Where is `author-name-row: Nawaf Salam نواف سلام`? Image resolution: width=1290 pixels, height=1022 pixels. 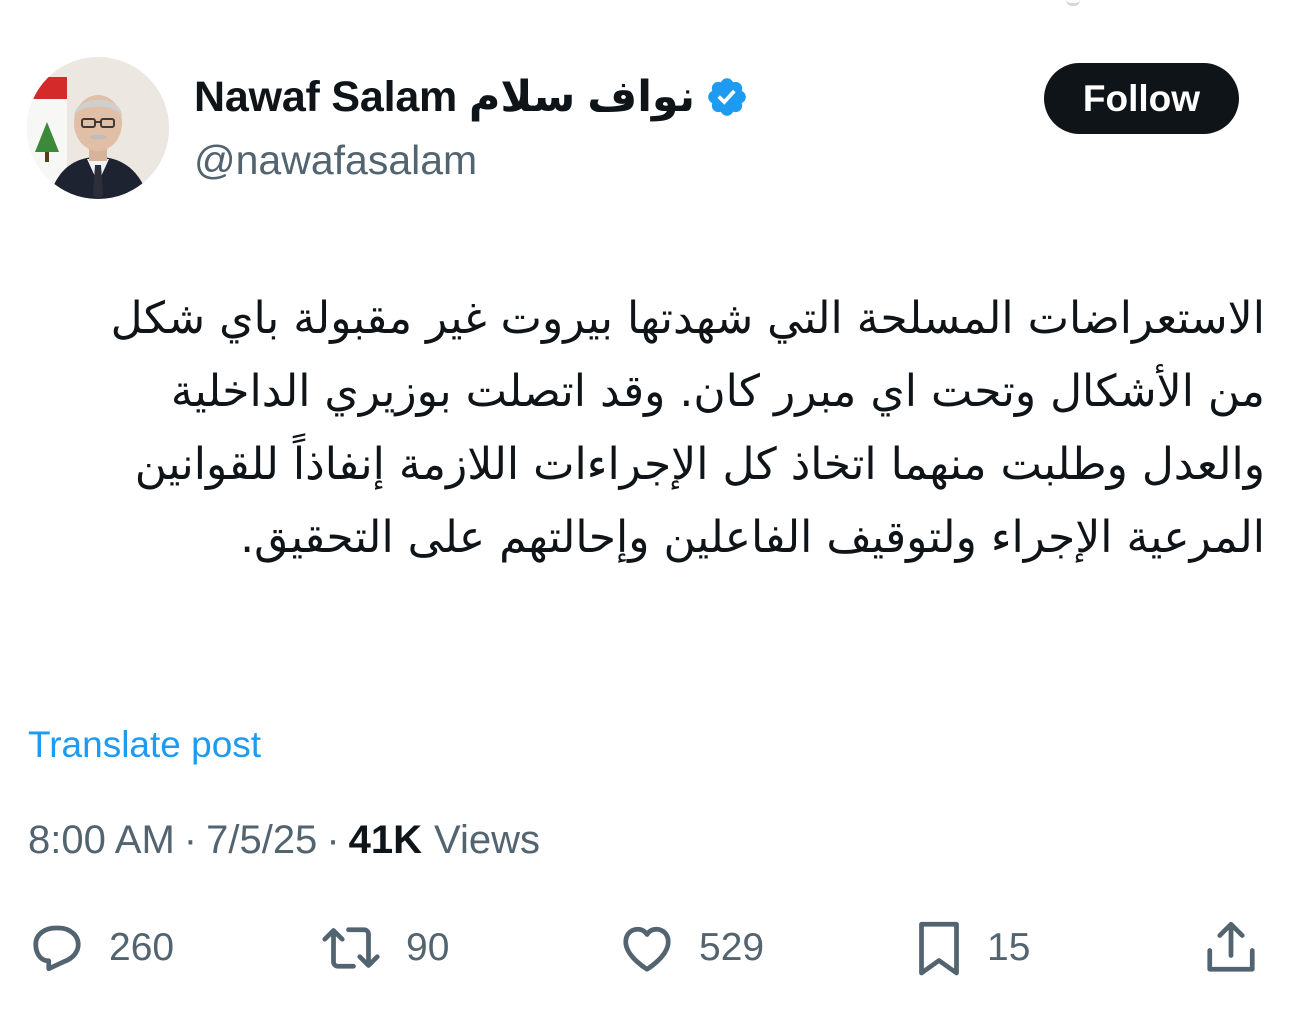 author-name-row: Nawaf Salam نواف سلام is located at coordinates (471, 97).